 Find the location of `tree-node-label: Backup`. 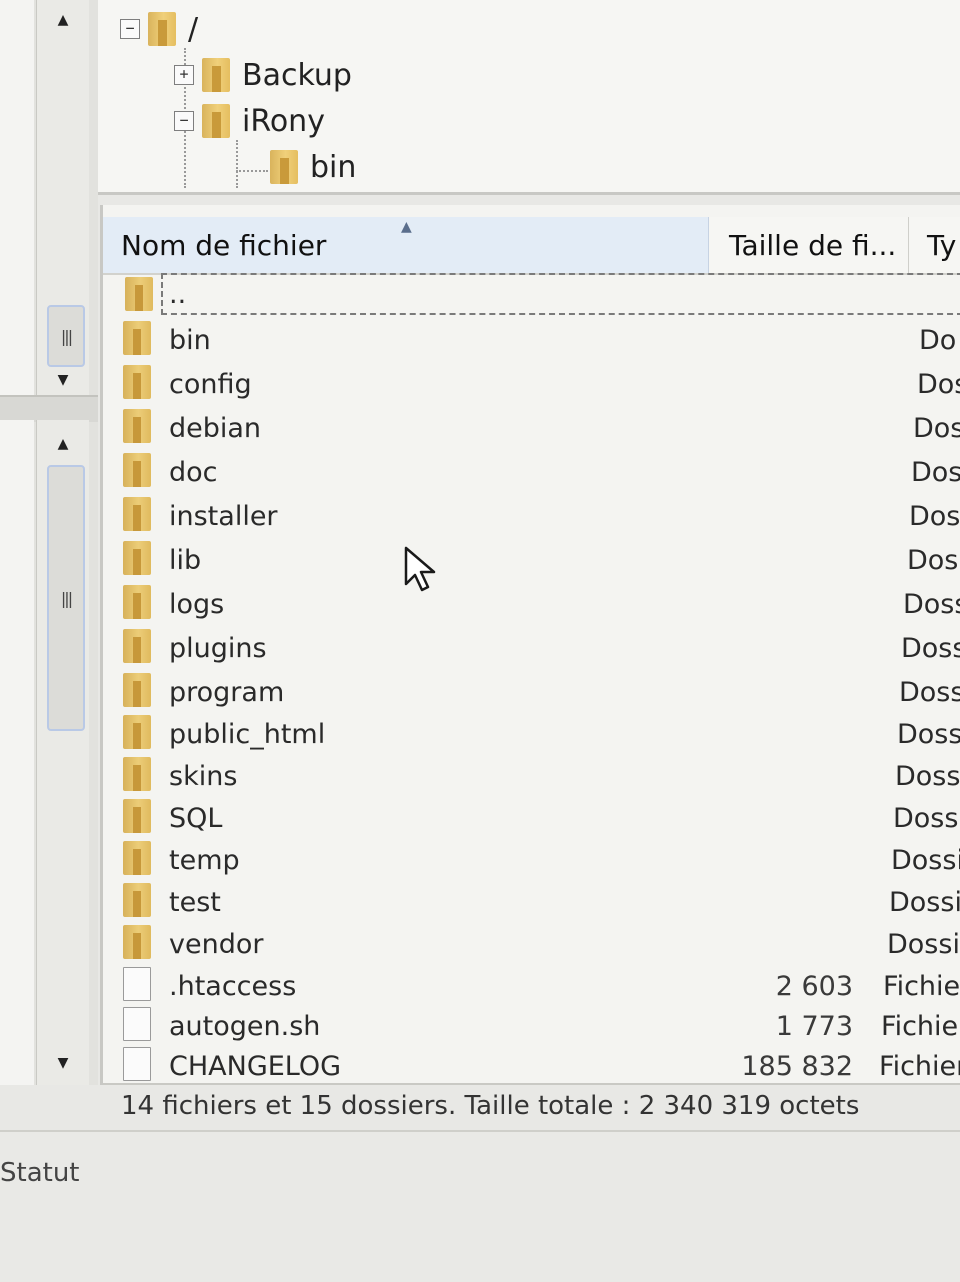

tree-node-label: Backup is located at coordinates (297, 75).